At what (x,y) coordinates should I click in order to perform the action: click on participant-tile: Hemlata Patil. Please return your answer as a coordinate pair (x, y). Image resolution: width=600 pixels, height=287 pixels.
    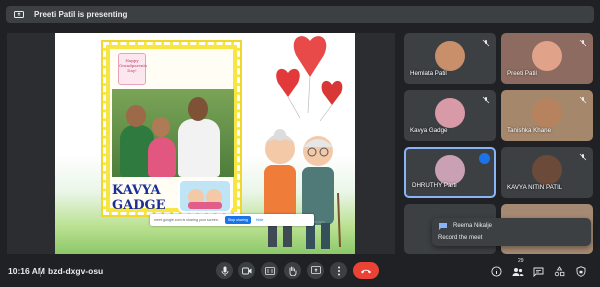
    Looking at the image, I should click on (450, 58).